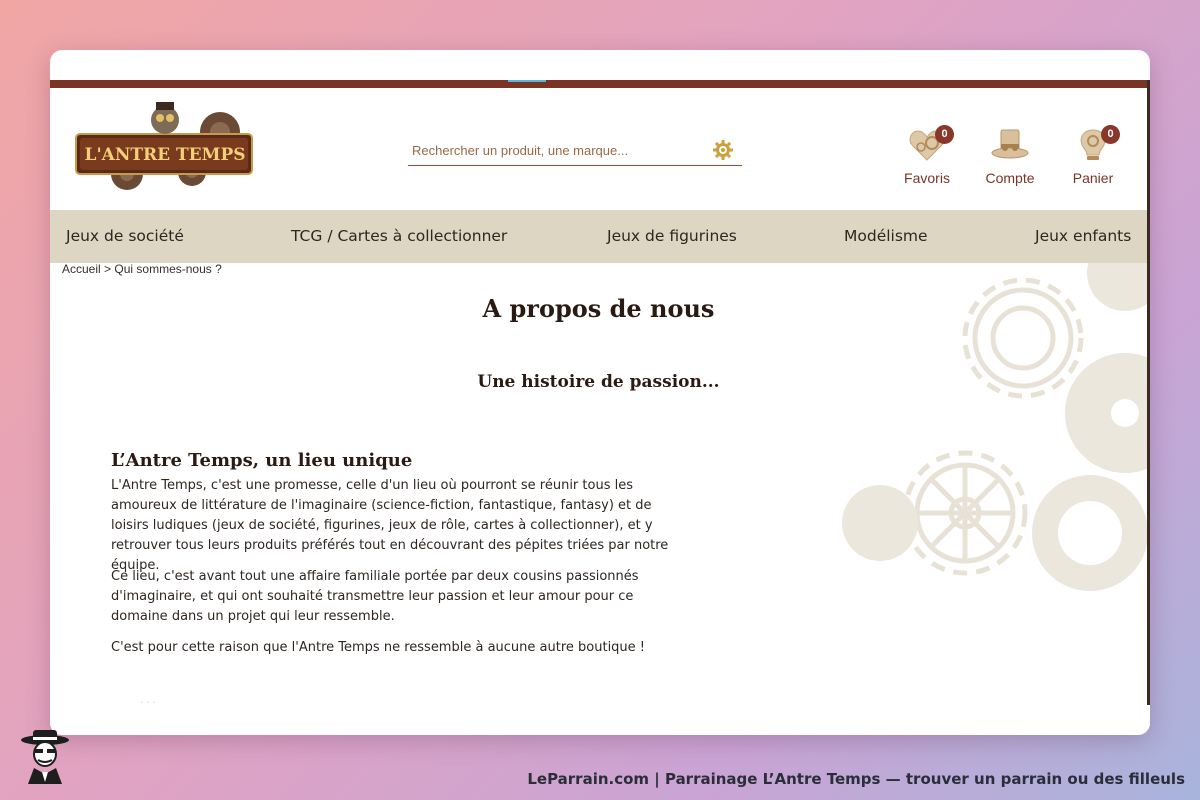 The height and width of the screenshot is (800, 1200). What do you see at coordinates (1010, 178) in the screenshot?
I see `account-label: Compte` at bounding box center [1010, 178].